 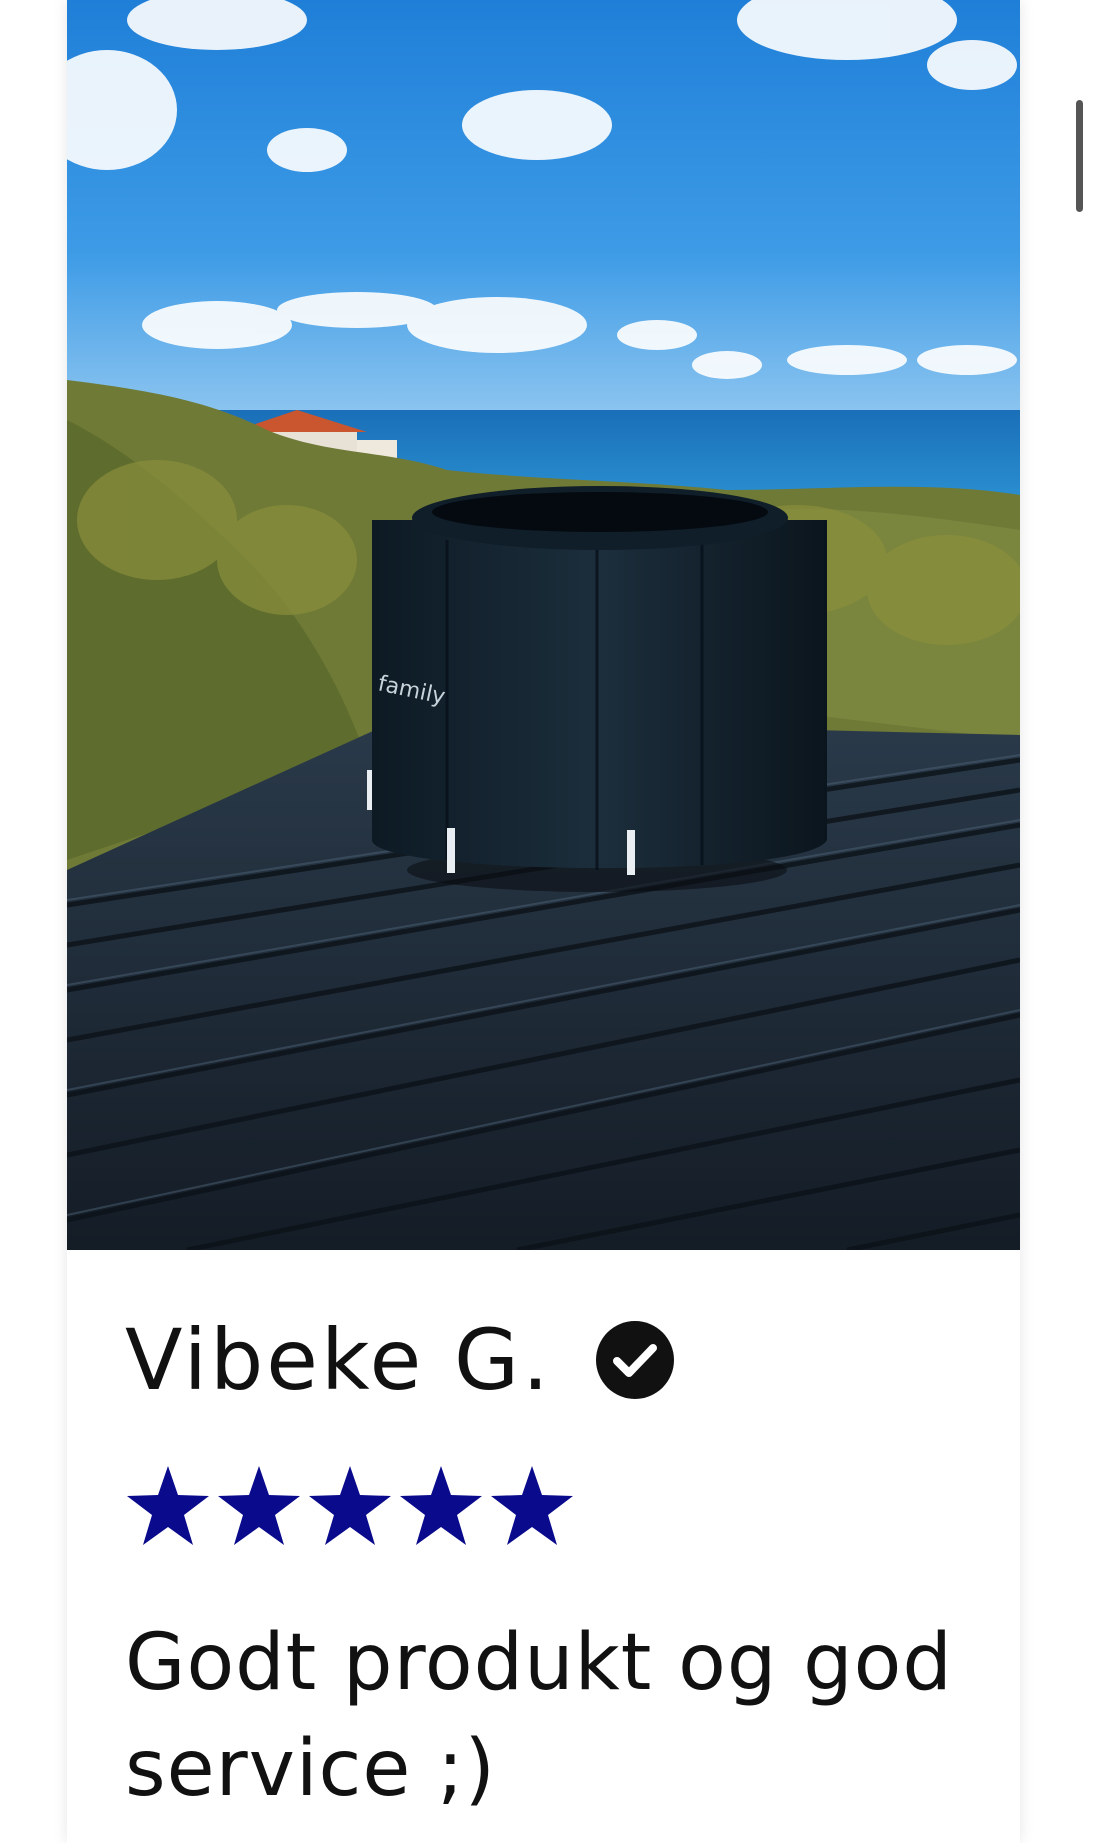 What do you see at coordinates (634, 1360) in the screenshot?
I see `check-circle-icon` at bounding box center [634, 1360].